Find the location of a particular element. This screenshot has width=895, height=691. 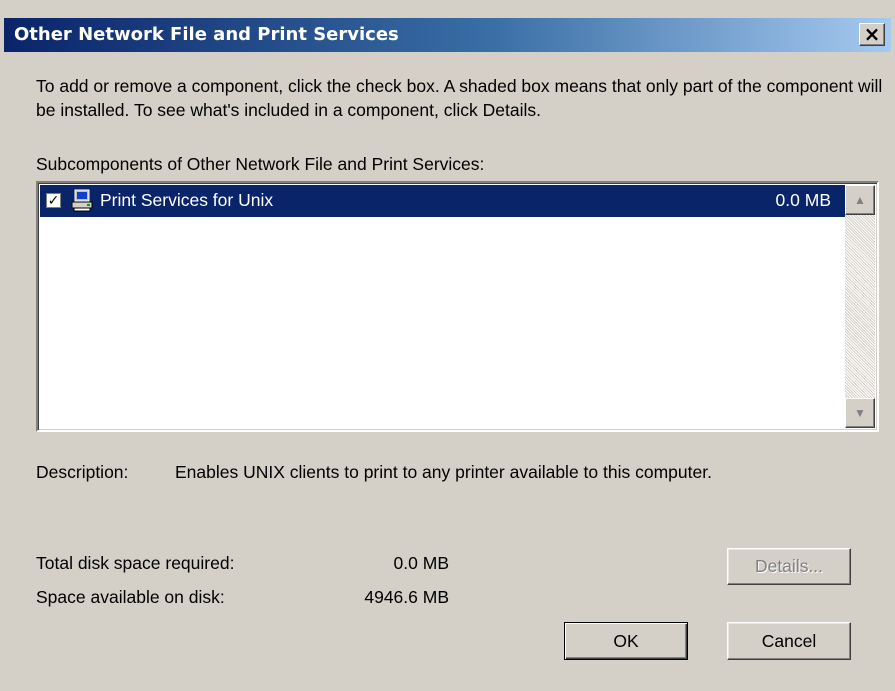

arrow-down-icon: ▼ is located at coordinates (860, 413).